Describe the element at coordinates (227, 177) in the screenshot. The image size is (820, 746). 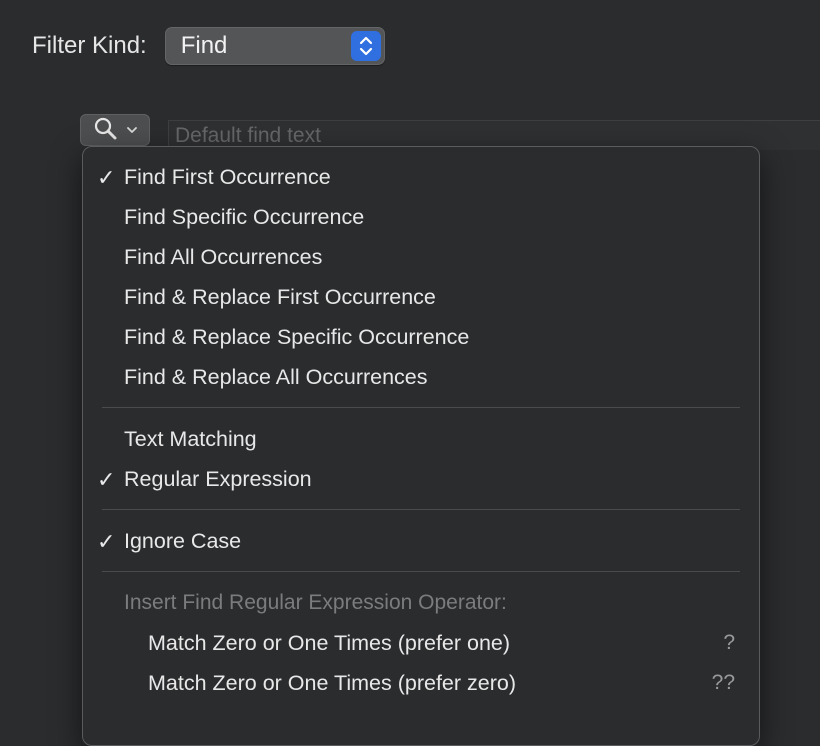
I see `menu-item-label: Find First Occurrence` at that location.